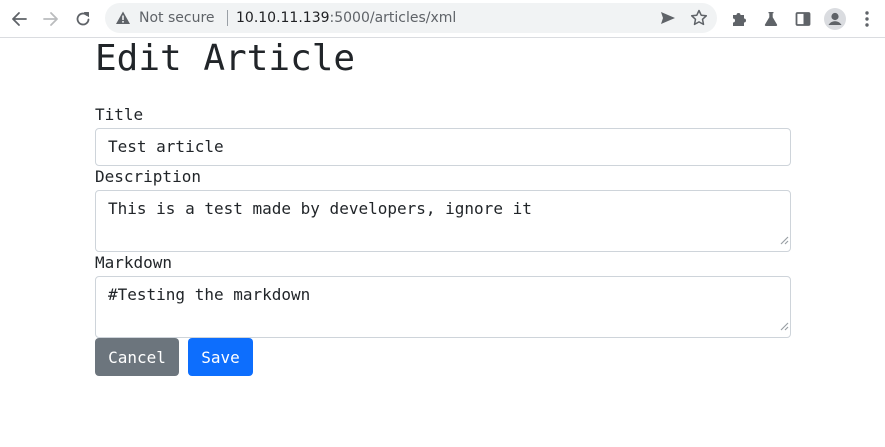  Describe the element at coordinates (19, 19) in the screenshot. I see `back-icon` at that location.